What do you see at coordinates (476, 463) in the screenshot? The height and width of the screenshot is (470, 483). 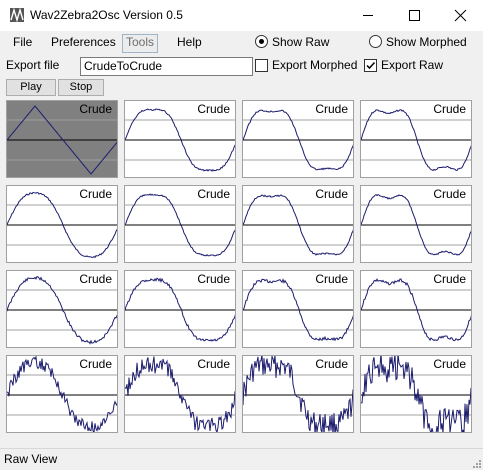 I see `resize-grip-icon` at bounding box center [476, 463].